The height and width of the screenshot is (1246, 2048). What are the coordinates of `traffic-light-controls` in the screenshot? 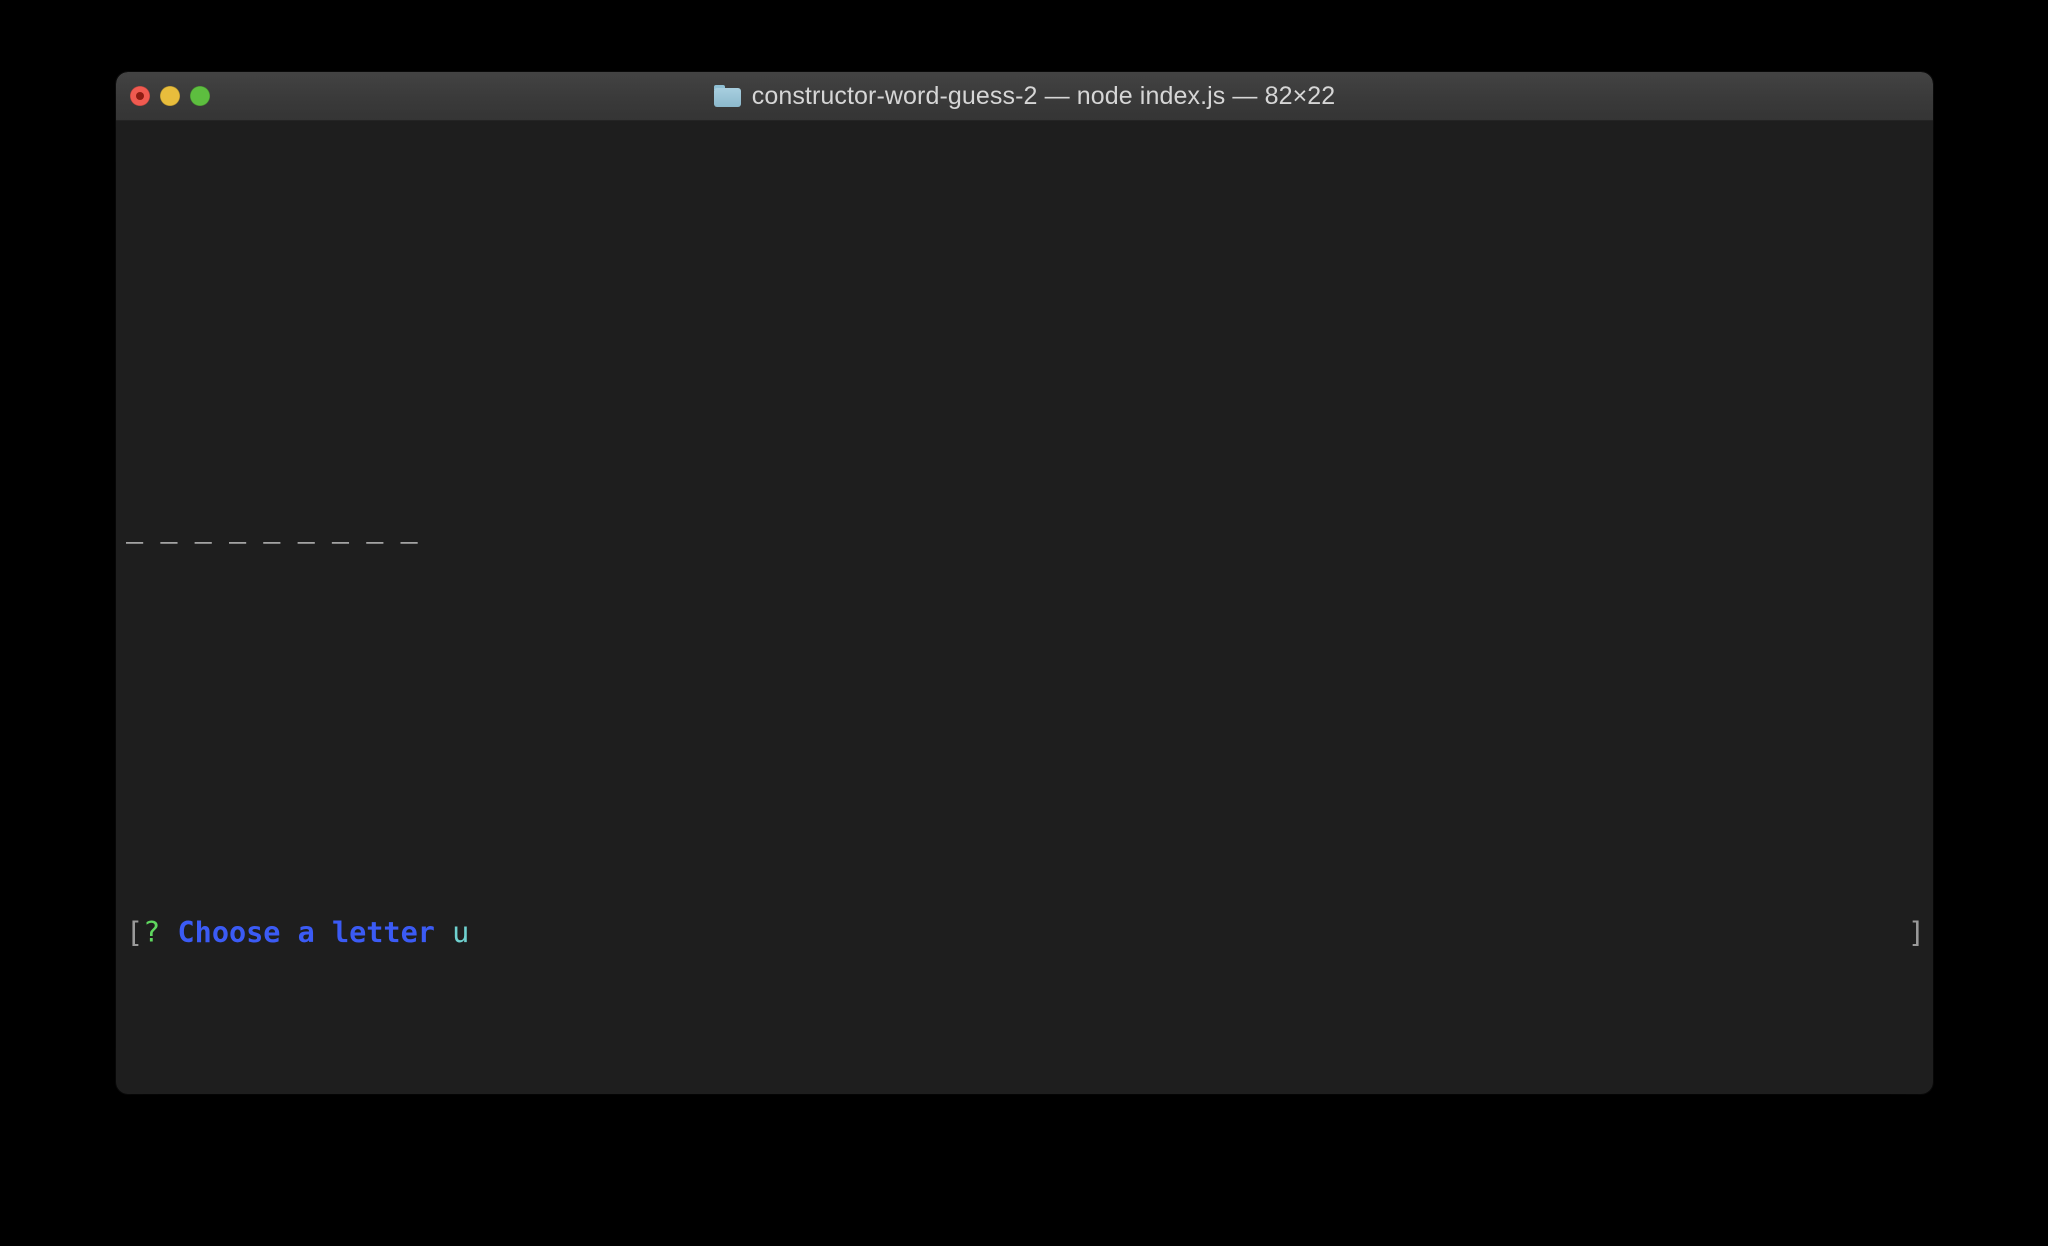 It's located at (170, 96).